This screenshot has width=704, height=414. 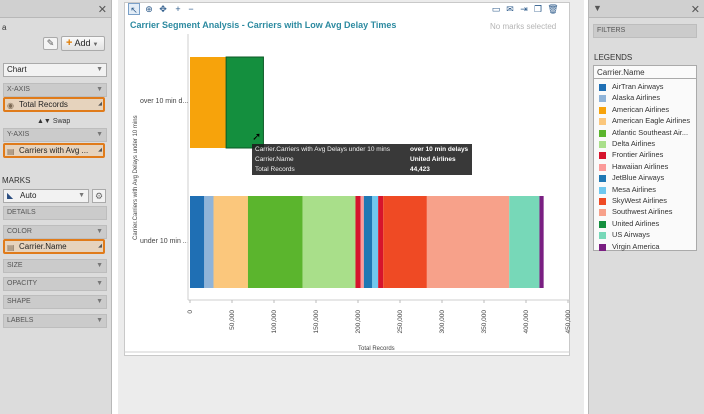 What do you see at coordinates (442, 322) in the screenshot?
I see `x-tick-label: 300,000` at bounding box center [442, 322].